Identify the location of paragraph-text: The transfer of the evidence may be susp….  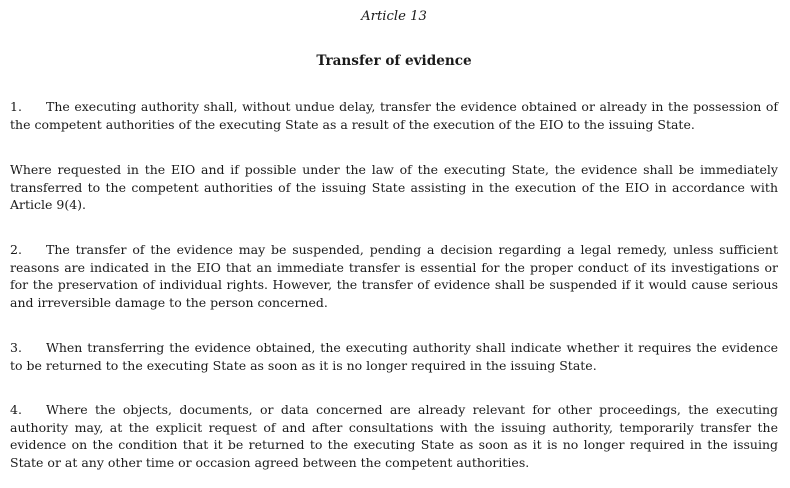
(394, 276).